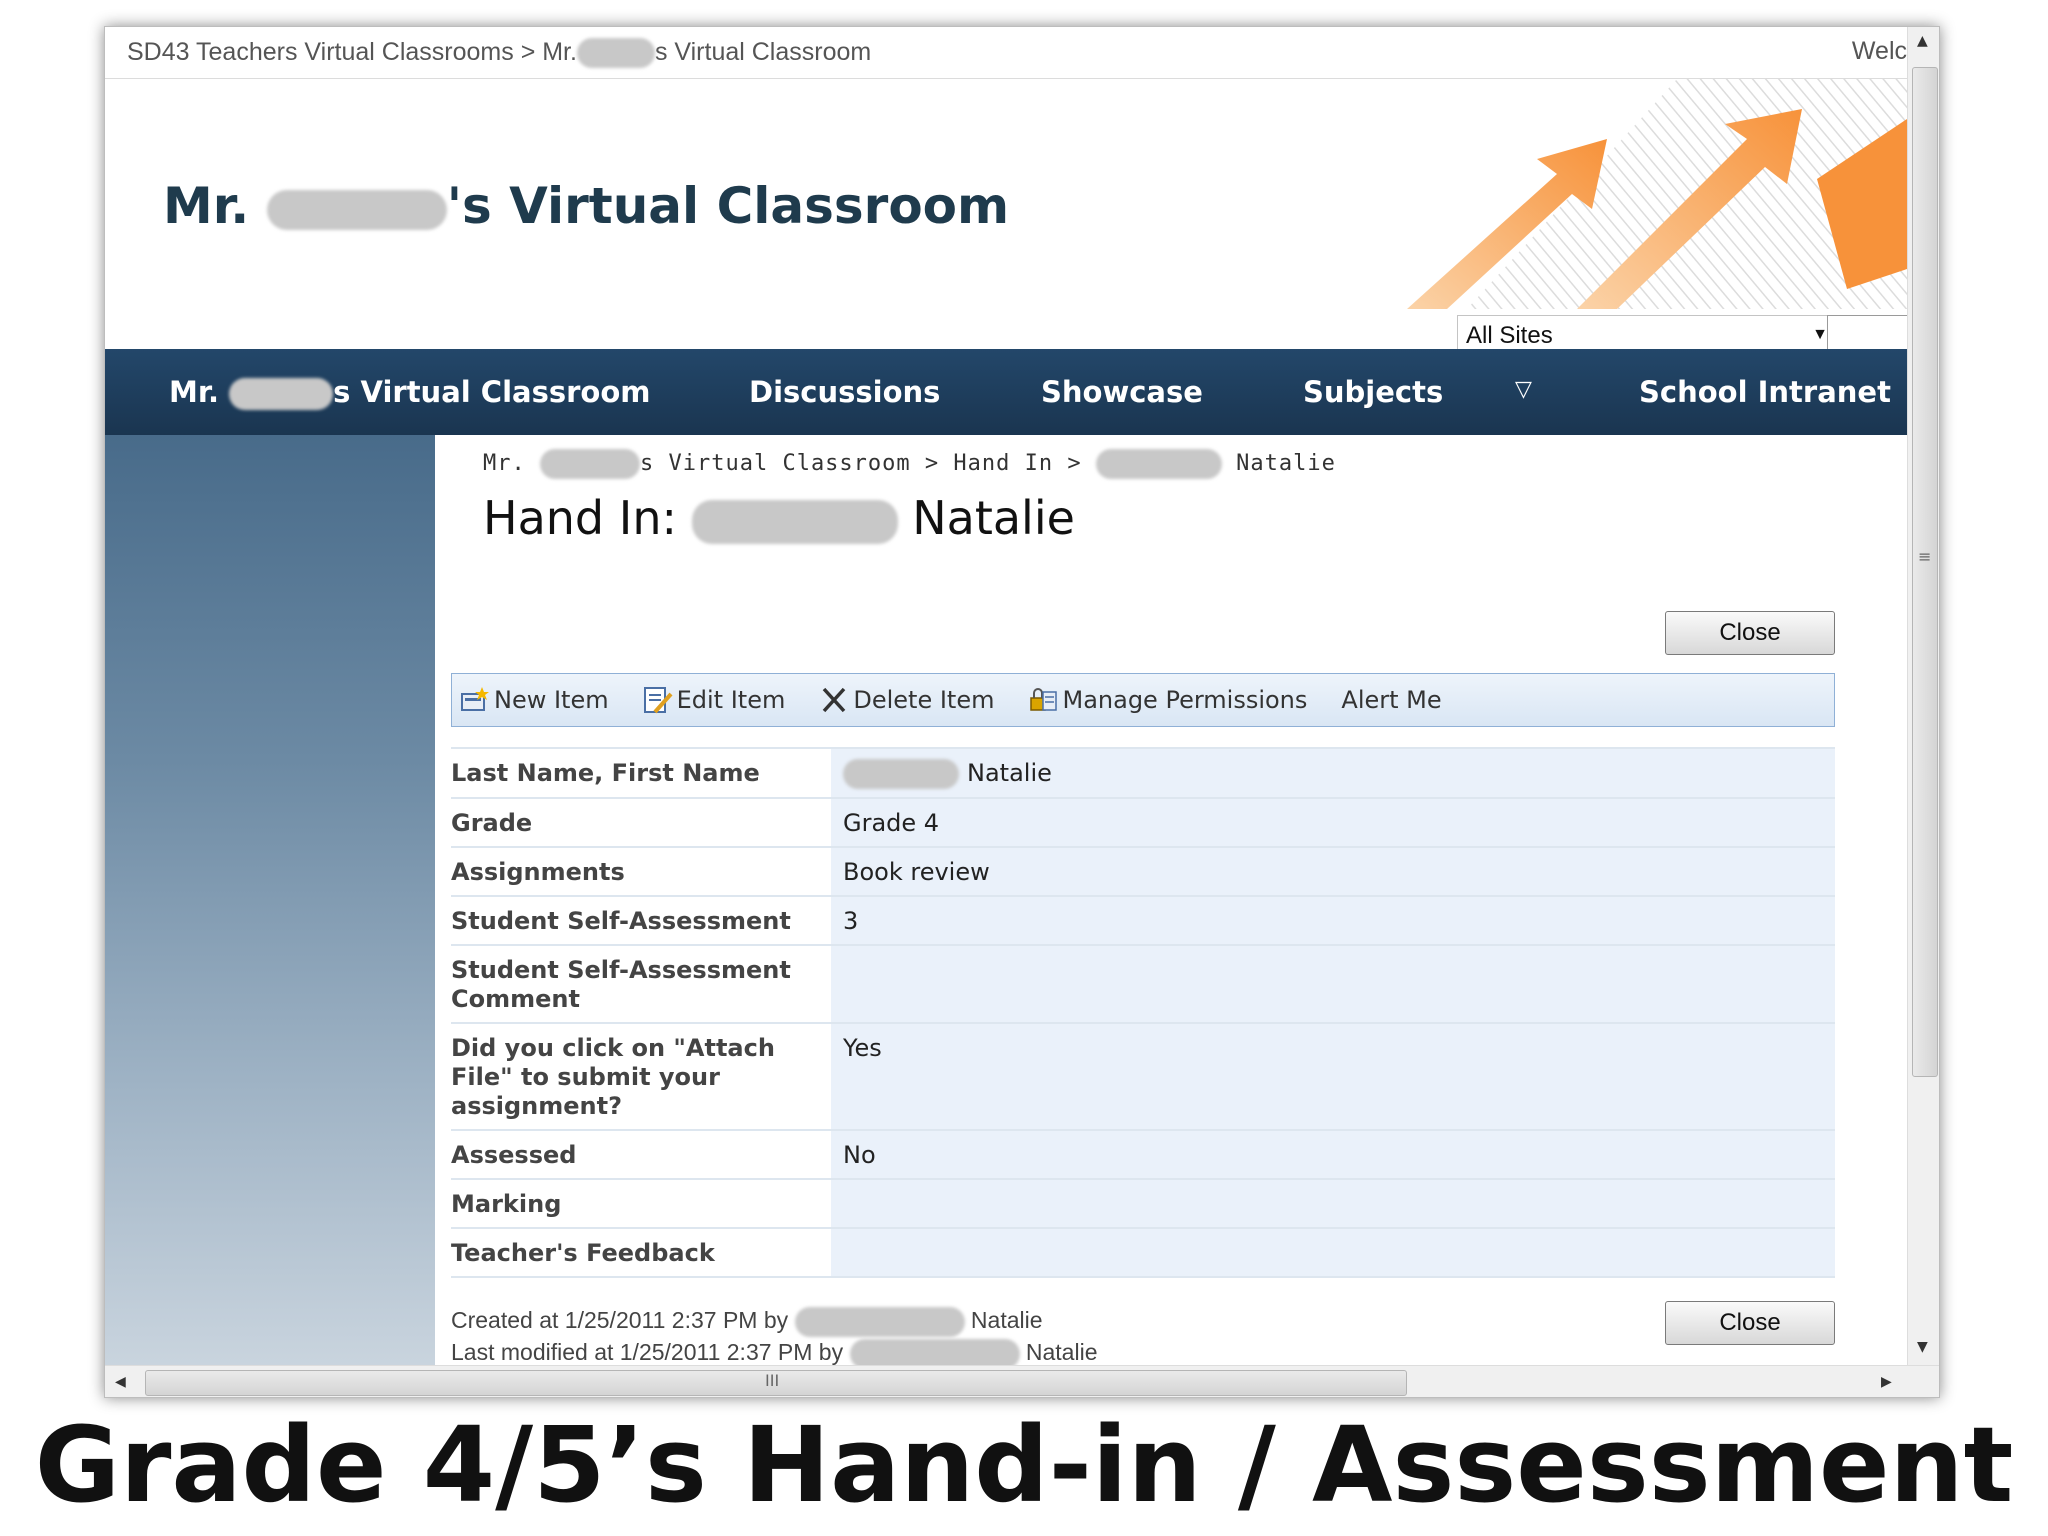  I want to click on nav-showcase: Showcase, so click(1122, 392).